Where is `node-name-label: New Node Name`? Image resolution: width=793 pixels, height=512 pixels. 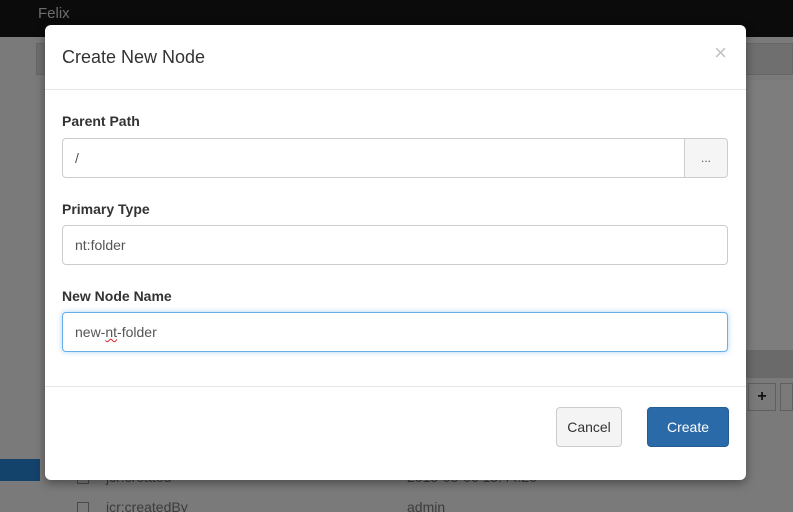
node-name-label: New Node Name is located at coordinates (117, 296).